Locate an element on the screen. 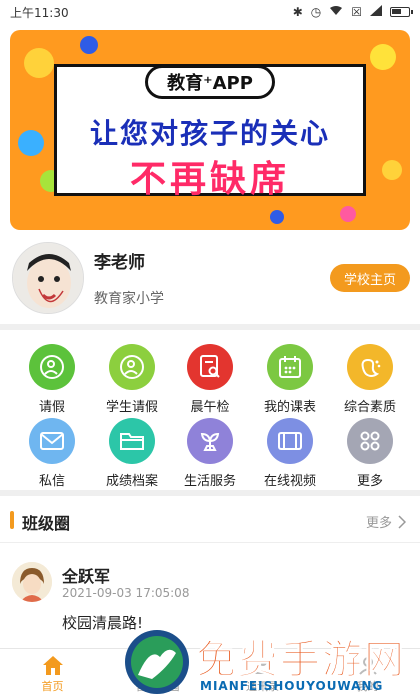 Image resolution: width=420 pixels, height=700 pixels. feature-online-video: 在线视频 is located at coordinates (290, 453).